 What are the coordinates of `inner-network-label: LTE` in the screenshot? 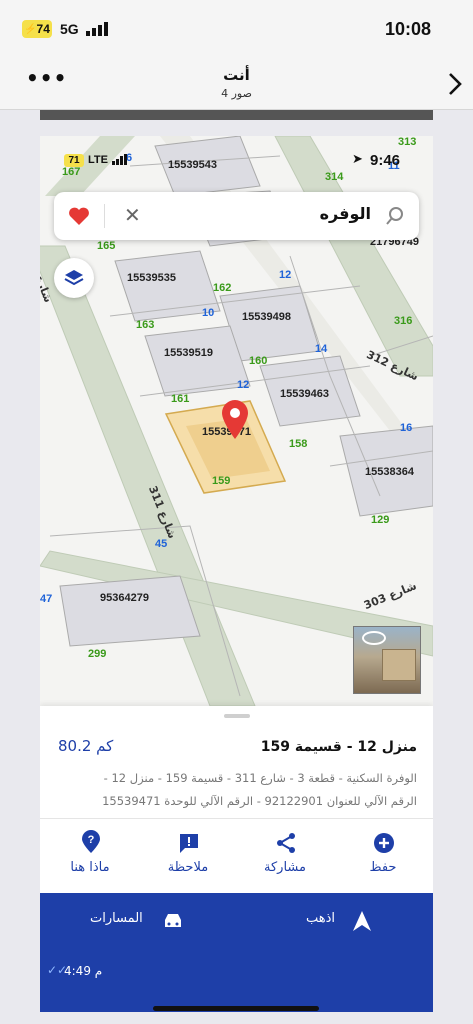 It's located at (98, 160).